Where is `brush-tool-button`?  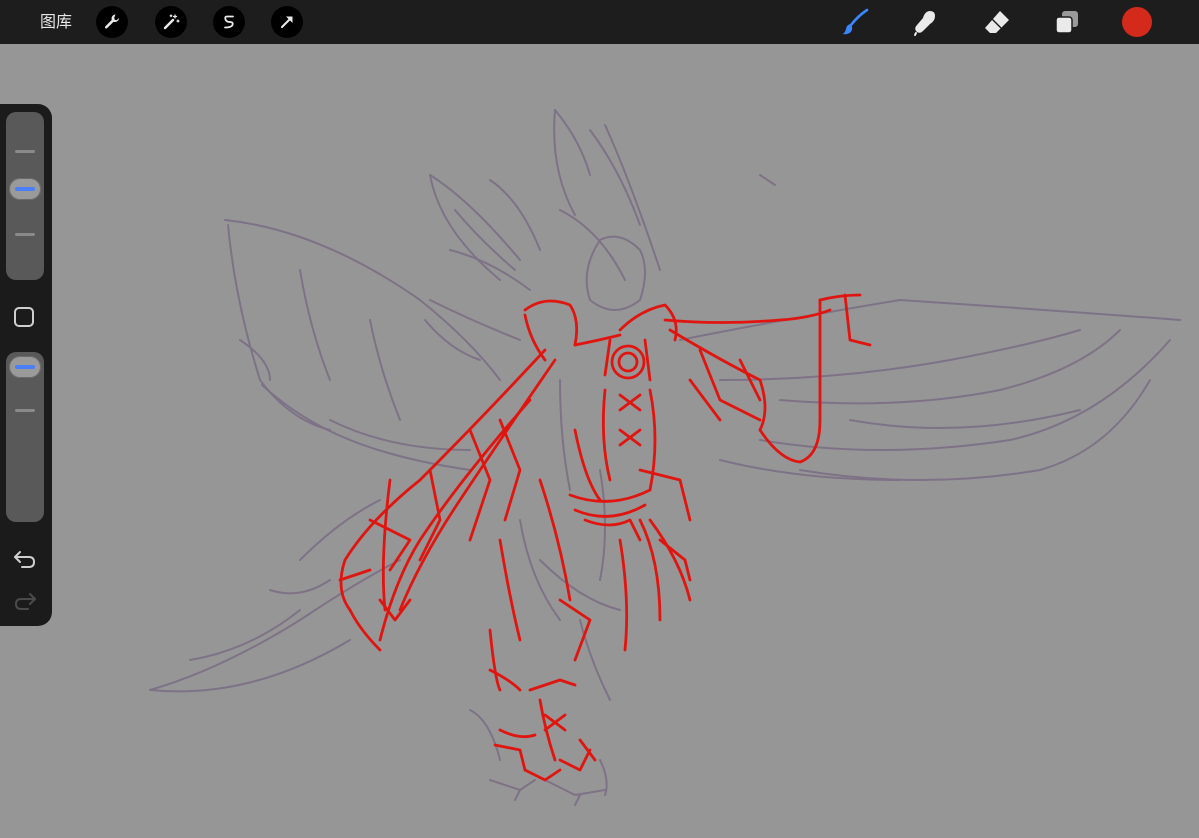
brush-tool-button is located at coordinates (855, 22).